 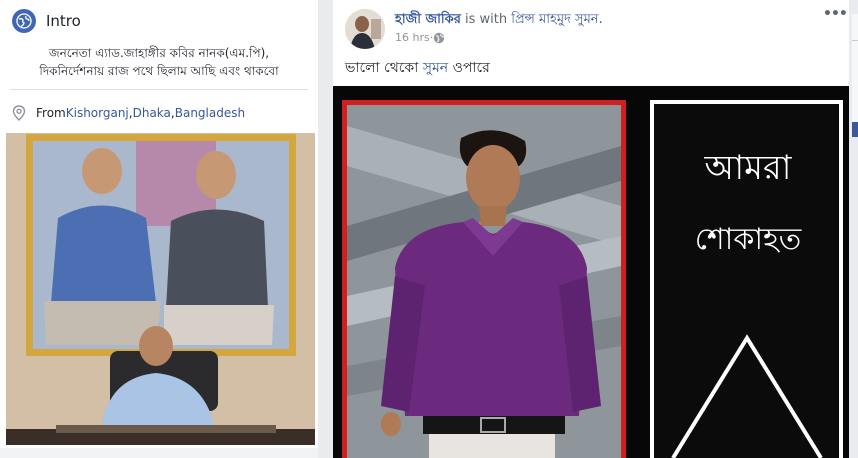 What do you see at coordinates (855, 129) in the screenshot?
I see `right-edge-blue-tab` at bounding box center [855, 129].